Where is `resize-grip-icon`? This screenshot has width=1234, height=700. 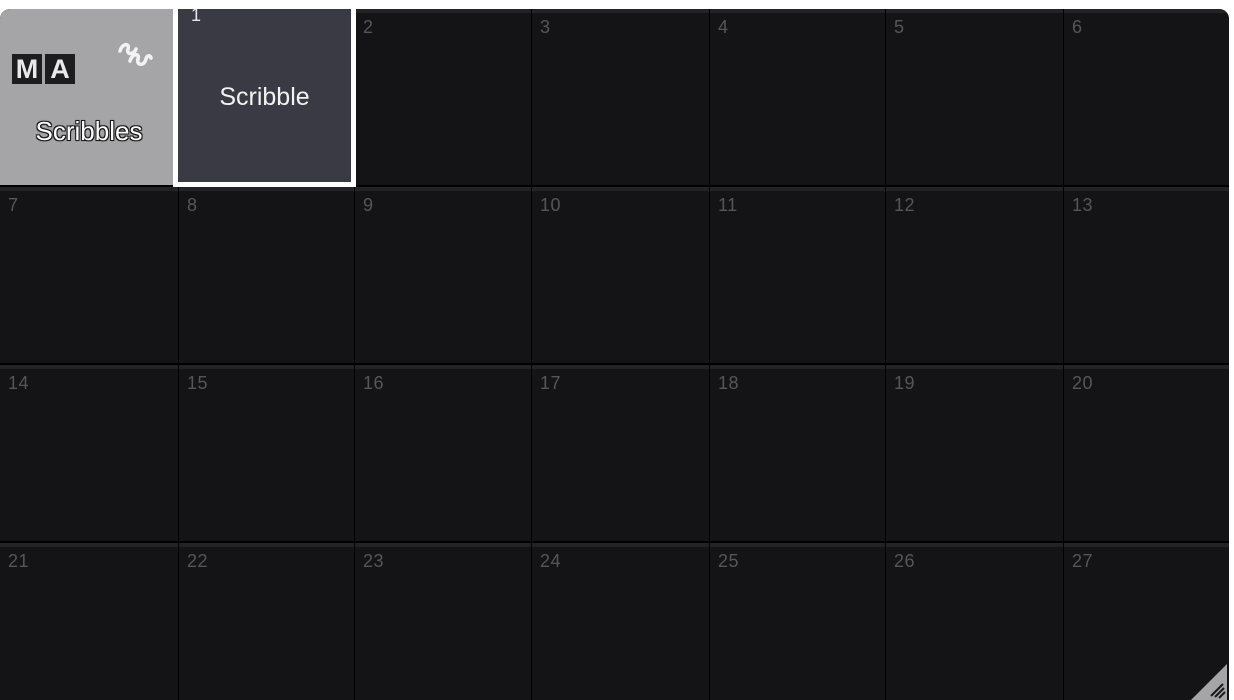
resize-grip-icon is located at coordinates (1209, 682).